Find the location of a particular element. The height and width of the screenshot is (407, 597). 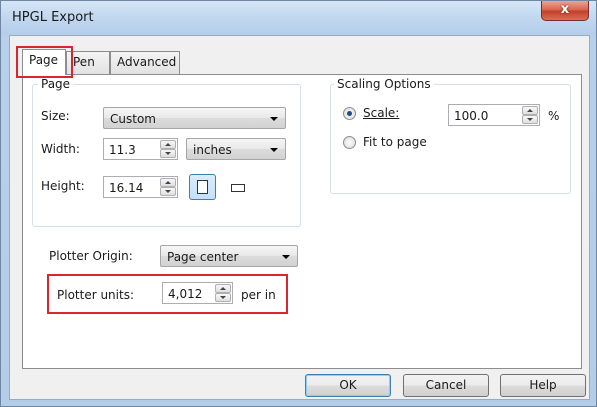

plotter-units-value: 4,012 is located at coordinates (185, 294).